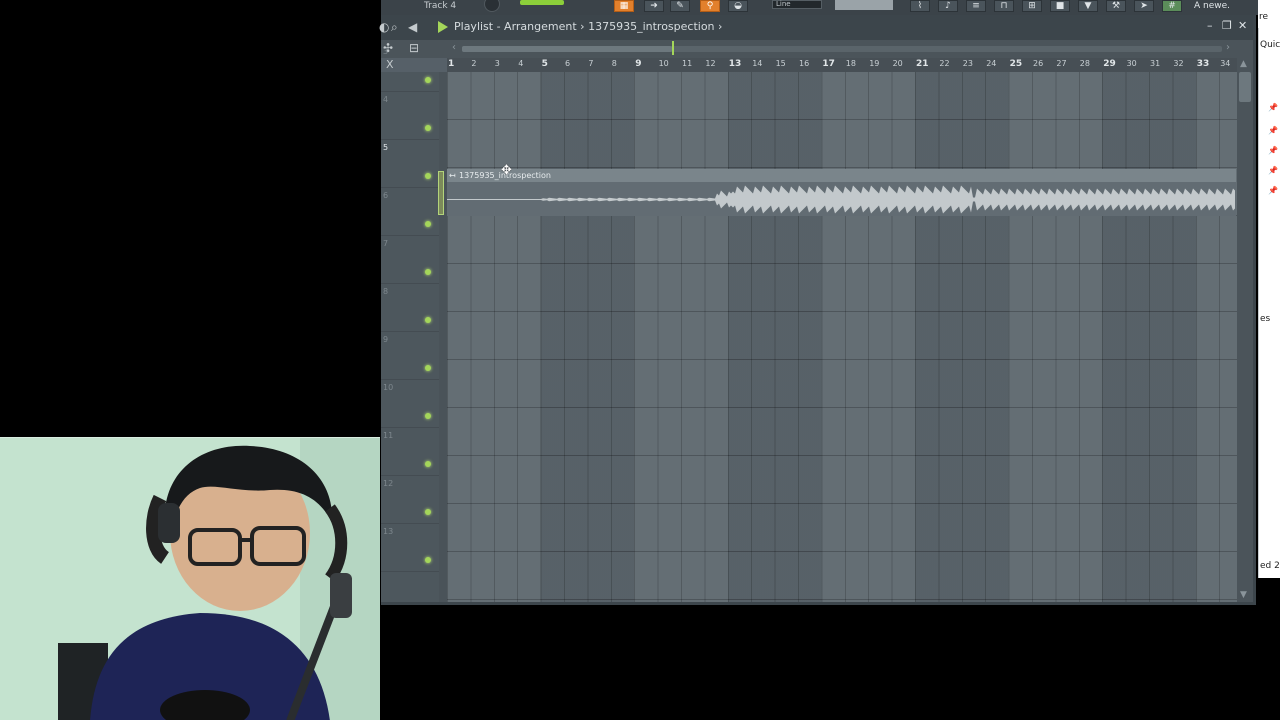 This screenshot has height=720, width=1280. What do you see at coordinates (738, 6) in the screenshot?
I see `stamp-icon: ◒` at bounding box center [738, 6].